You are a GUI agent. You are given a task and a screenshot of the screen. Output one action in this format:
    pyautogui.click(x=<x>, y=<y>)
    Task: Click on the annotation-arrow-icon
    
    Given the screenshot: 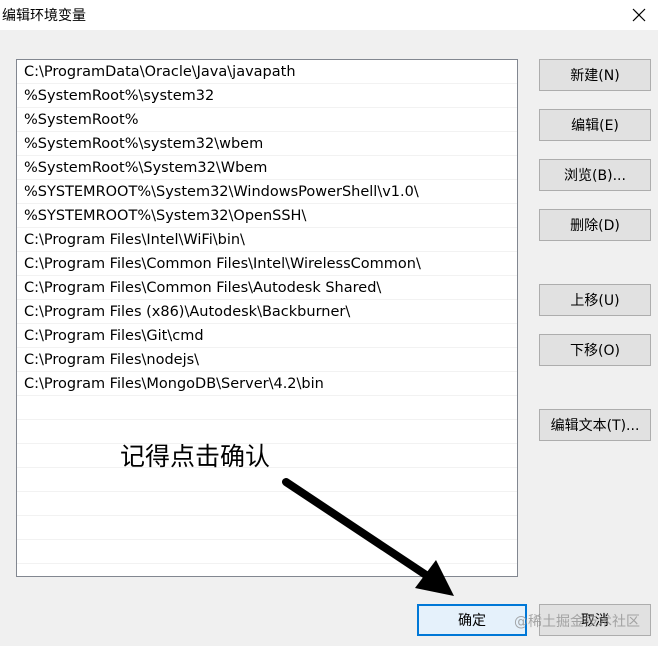 What is the action you would take?
    pyautogui.click(x=368, y=537)
    